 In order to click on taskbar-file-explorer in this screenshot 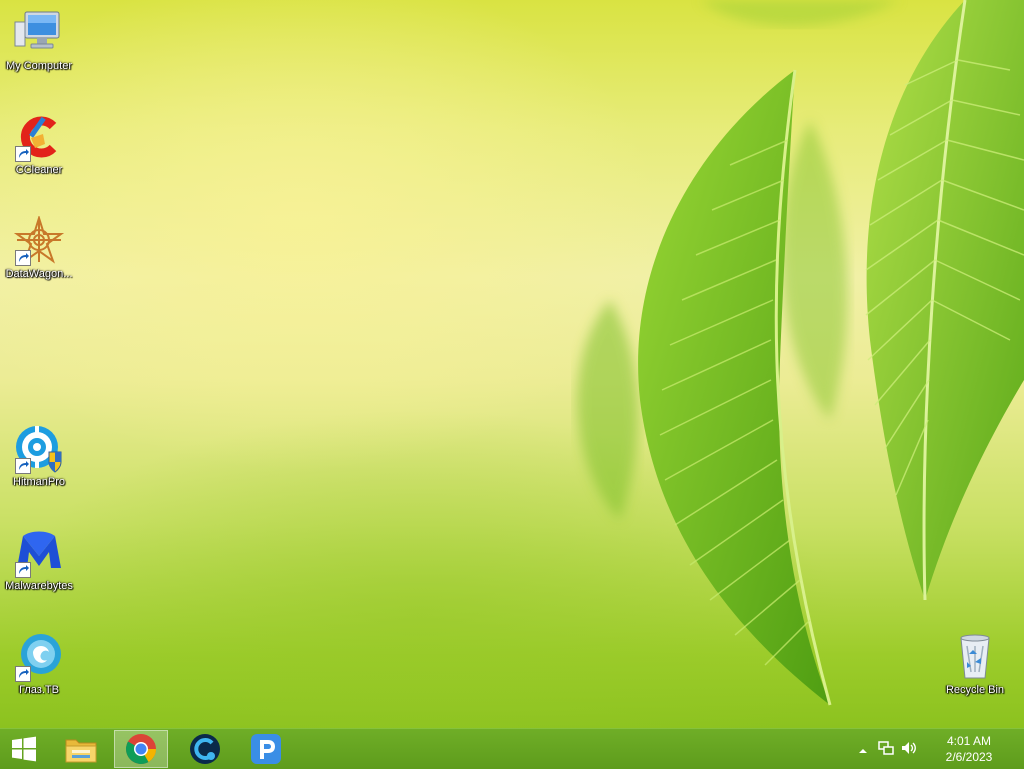, I will do `click(81, 749)`.